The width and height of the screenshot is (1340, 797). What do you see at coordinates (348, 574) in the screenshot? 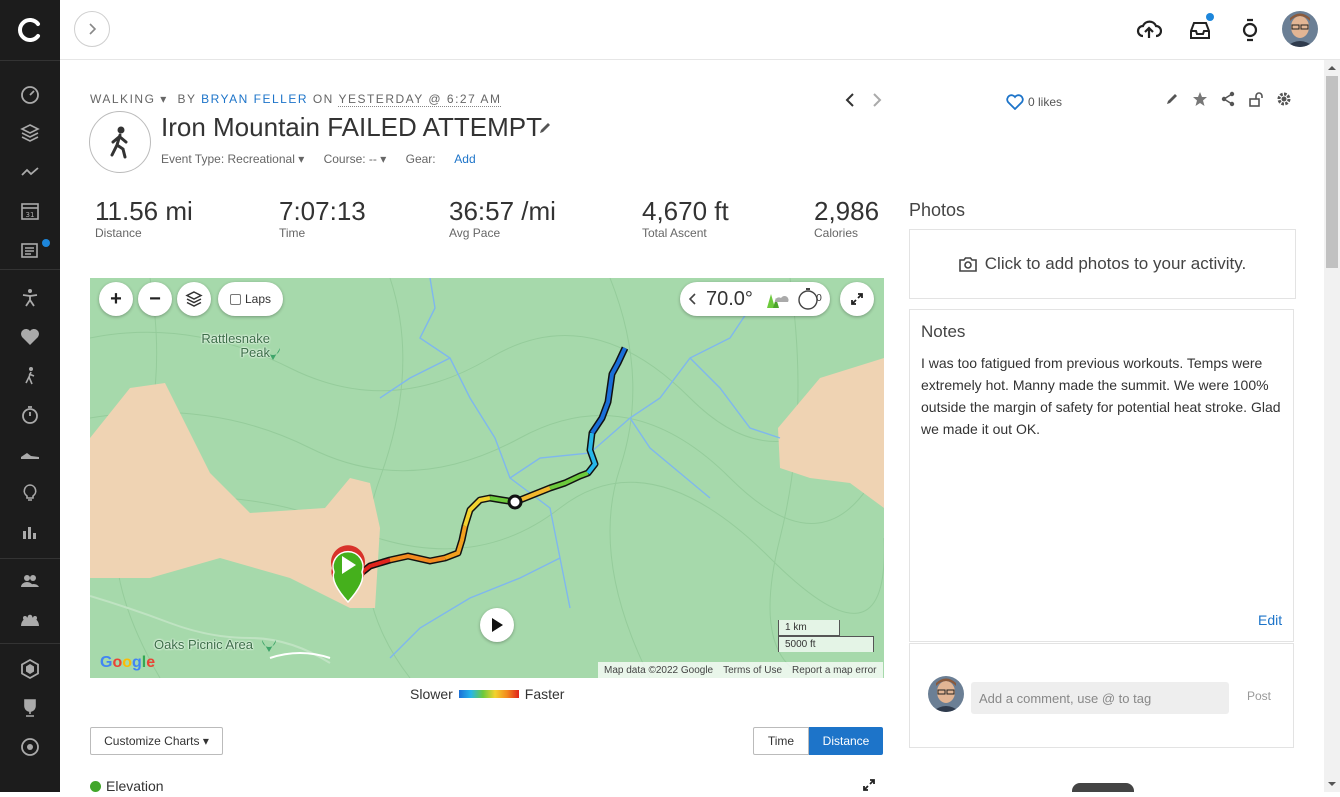
I see `start-finish-marker` at bounding box center [348, 574].